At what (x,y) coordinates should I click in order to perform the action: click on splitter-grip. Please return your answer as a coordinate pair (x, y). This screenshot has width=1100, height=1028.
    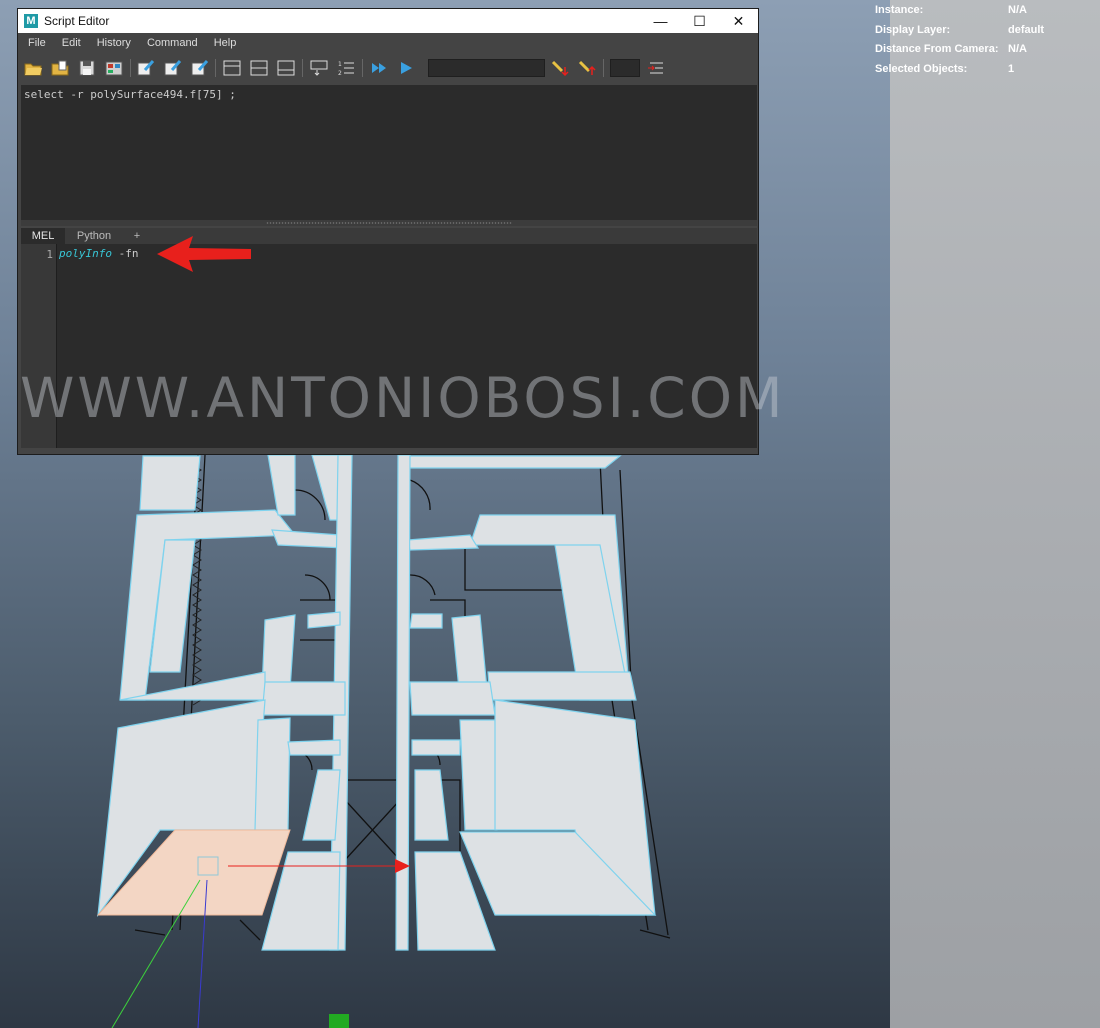
    Looking at the image, I should click on (389, 223).